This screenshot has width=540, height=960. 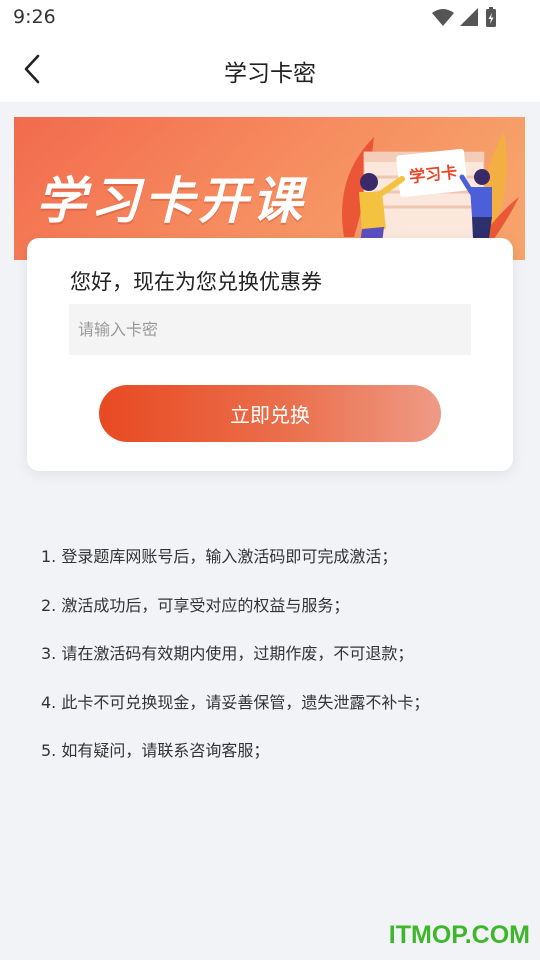 What do you see at coordinates (459, 935) in the screenshot?
I see `watermark: ITMOP.COM` at bounding box center [459, 935].